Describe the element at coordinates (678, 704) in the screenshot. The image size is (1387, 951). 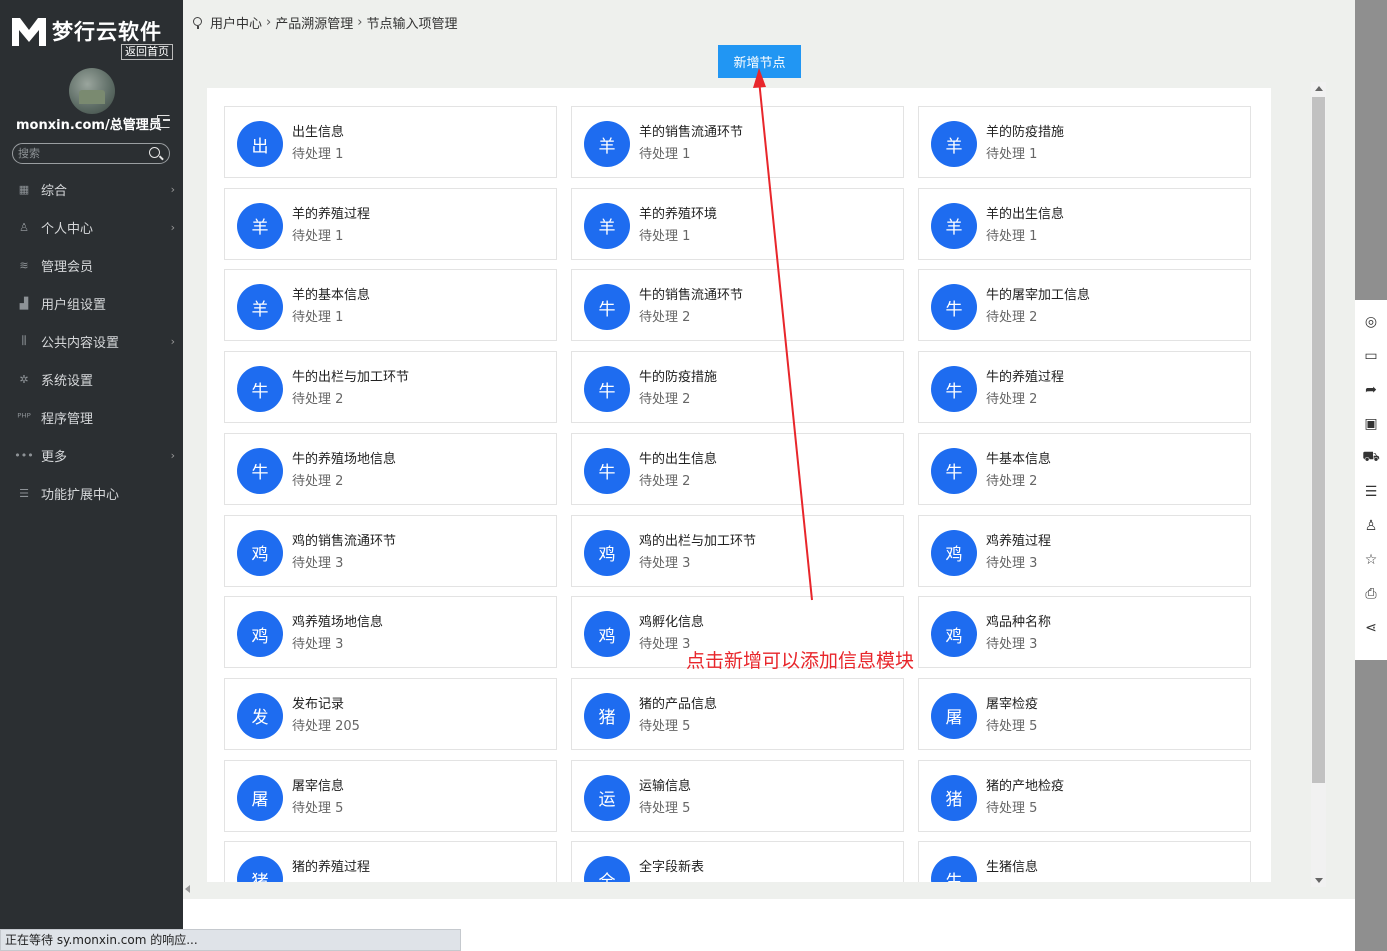
I see `node-title: 猪的产品信息` at that location.